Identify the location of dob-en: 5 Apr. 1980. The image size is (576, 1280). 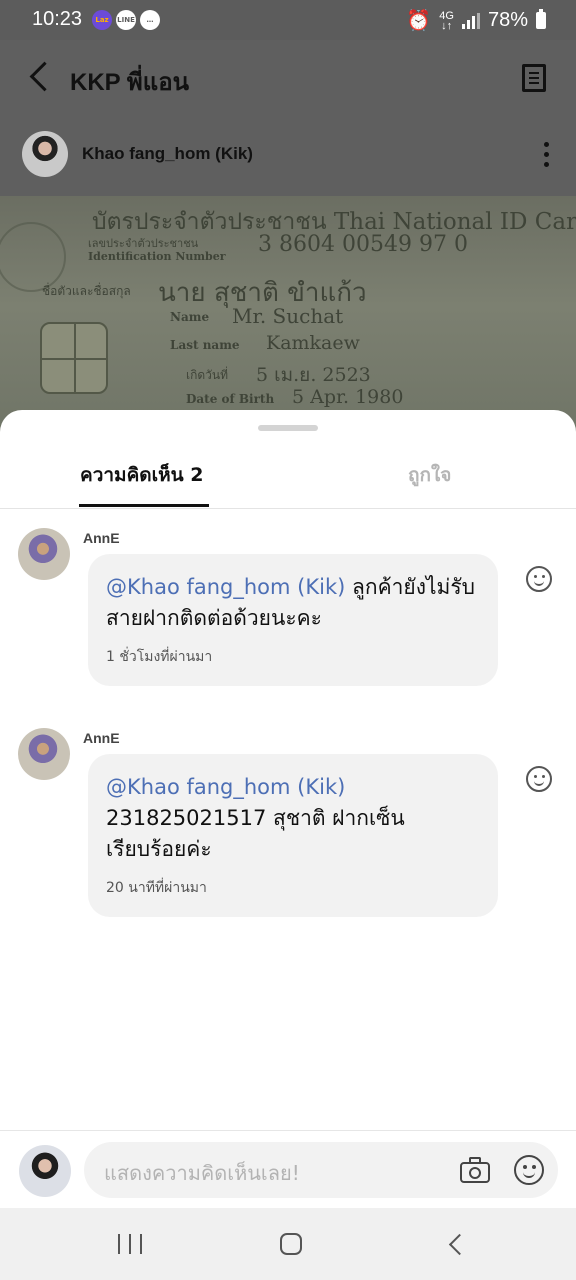
(348, 397).